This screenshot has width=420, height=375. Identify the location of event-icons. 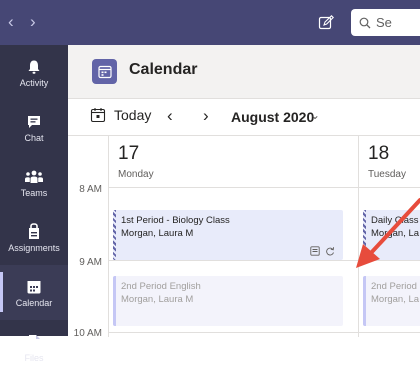
(322, 251).